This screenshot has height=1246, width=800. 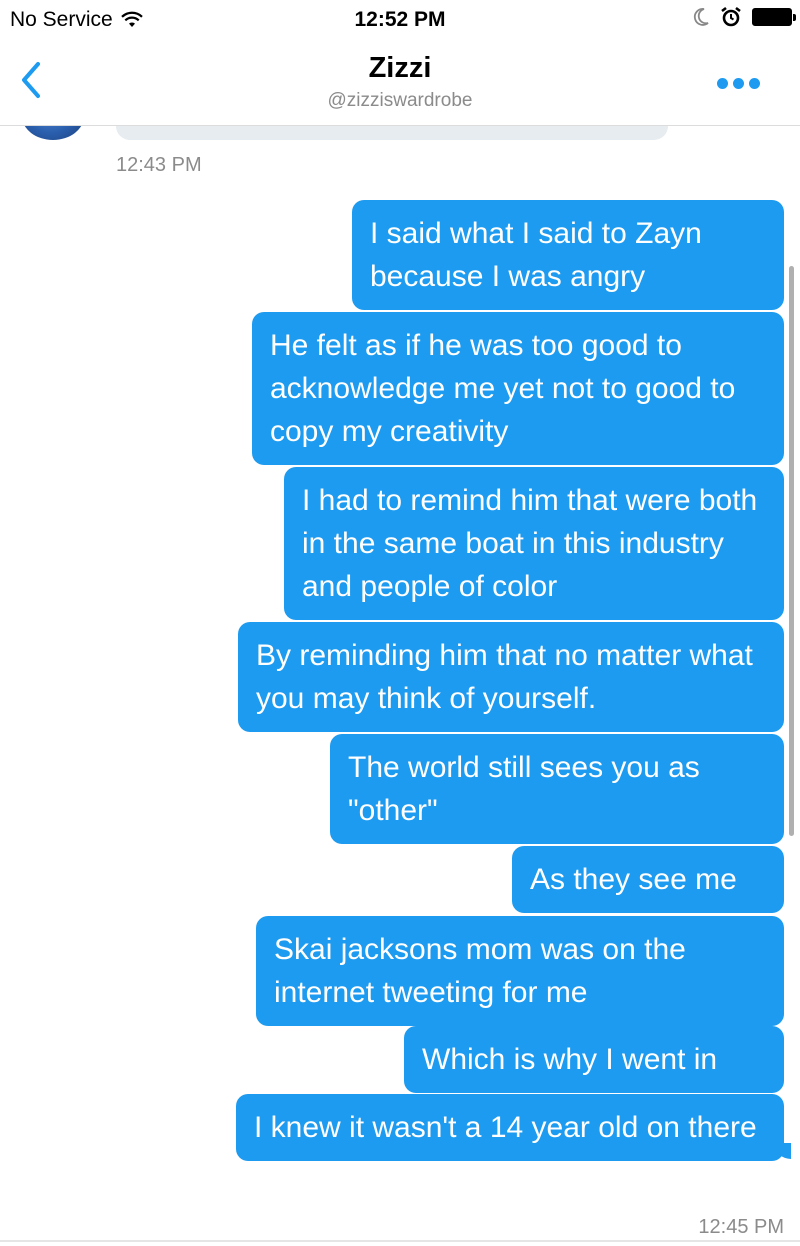 What do you see at coordinates (648, 879) in the screenshot?
I see `sent-message-bubble: As they see me` at bounding box center [648, 879].